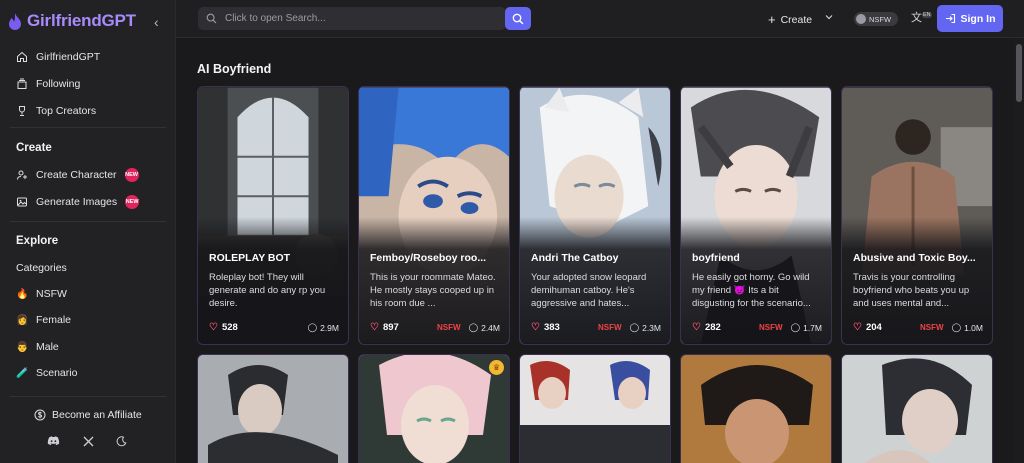 The image size is (1024, 463). What do you see at coordinates (156, 22) in the screenshot?
I see `collapse-sidebar-icon: ‹` at bounding box center [156, 22].